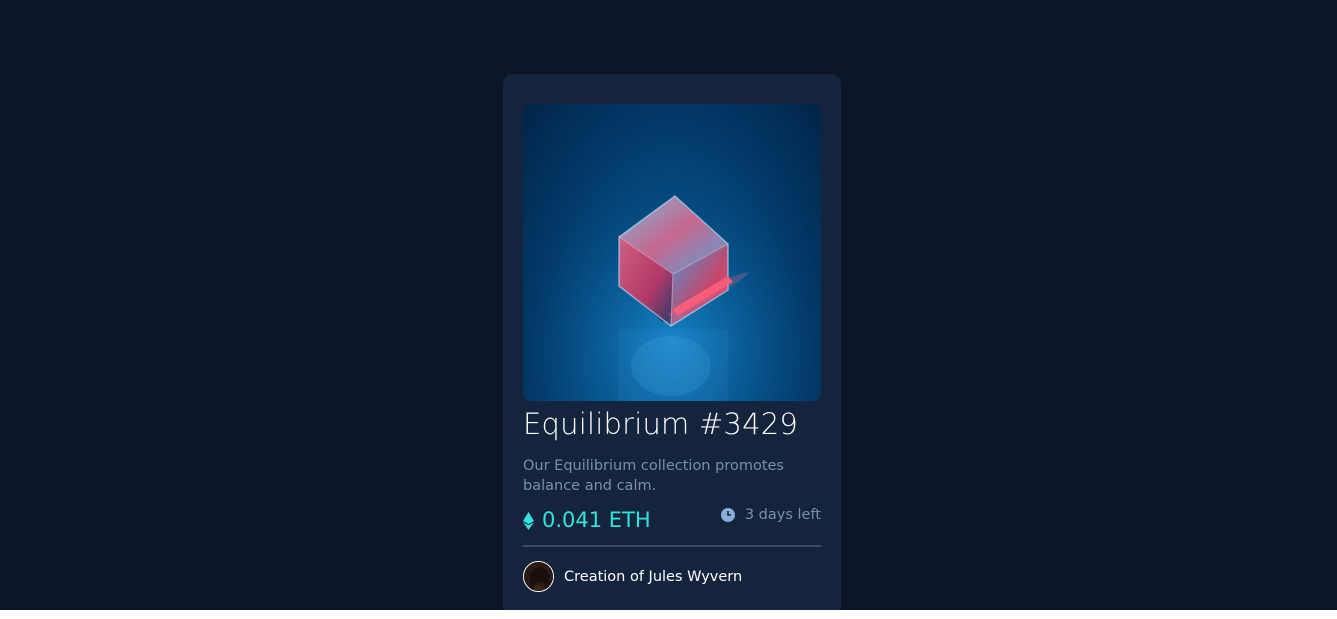  I want to click on time-left-block: 3 days left, so click(770, 515).